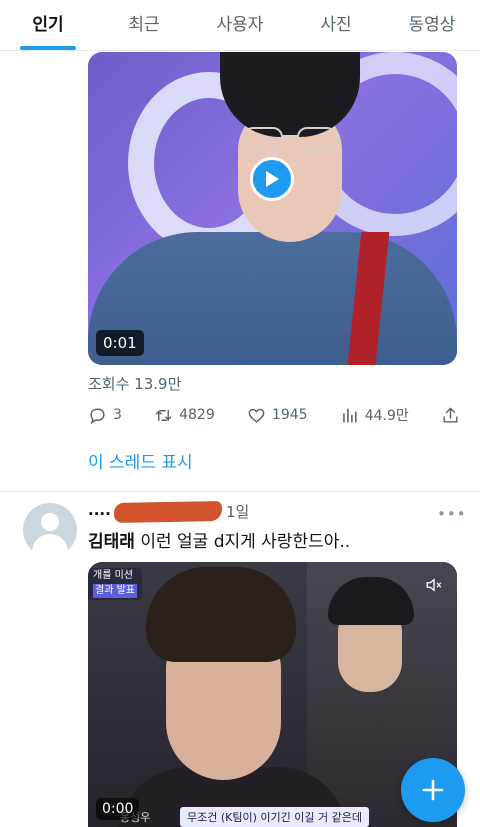 The height and width of the screenshot is (827, 480). Describe the element at coordinates (135, 384) in the screenshot. I see `view-count: 조회수 13.9만` at that location.